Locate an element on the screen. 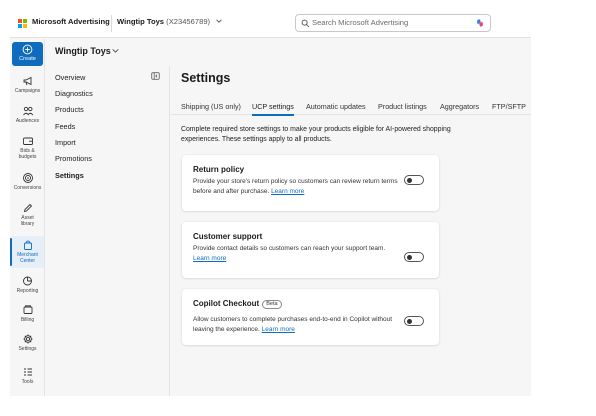  tools-icon is located at coordinates (27, 372).